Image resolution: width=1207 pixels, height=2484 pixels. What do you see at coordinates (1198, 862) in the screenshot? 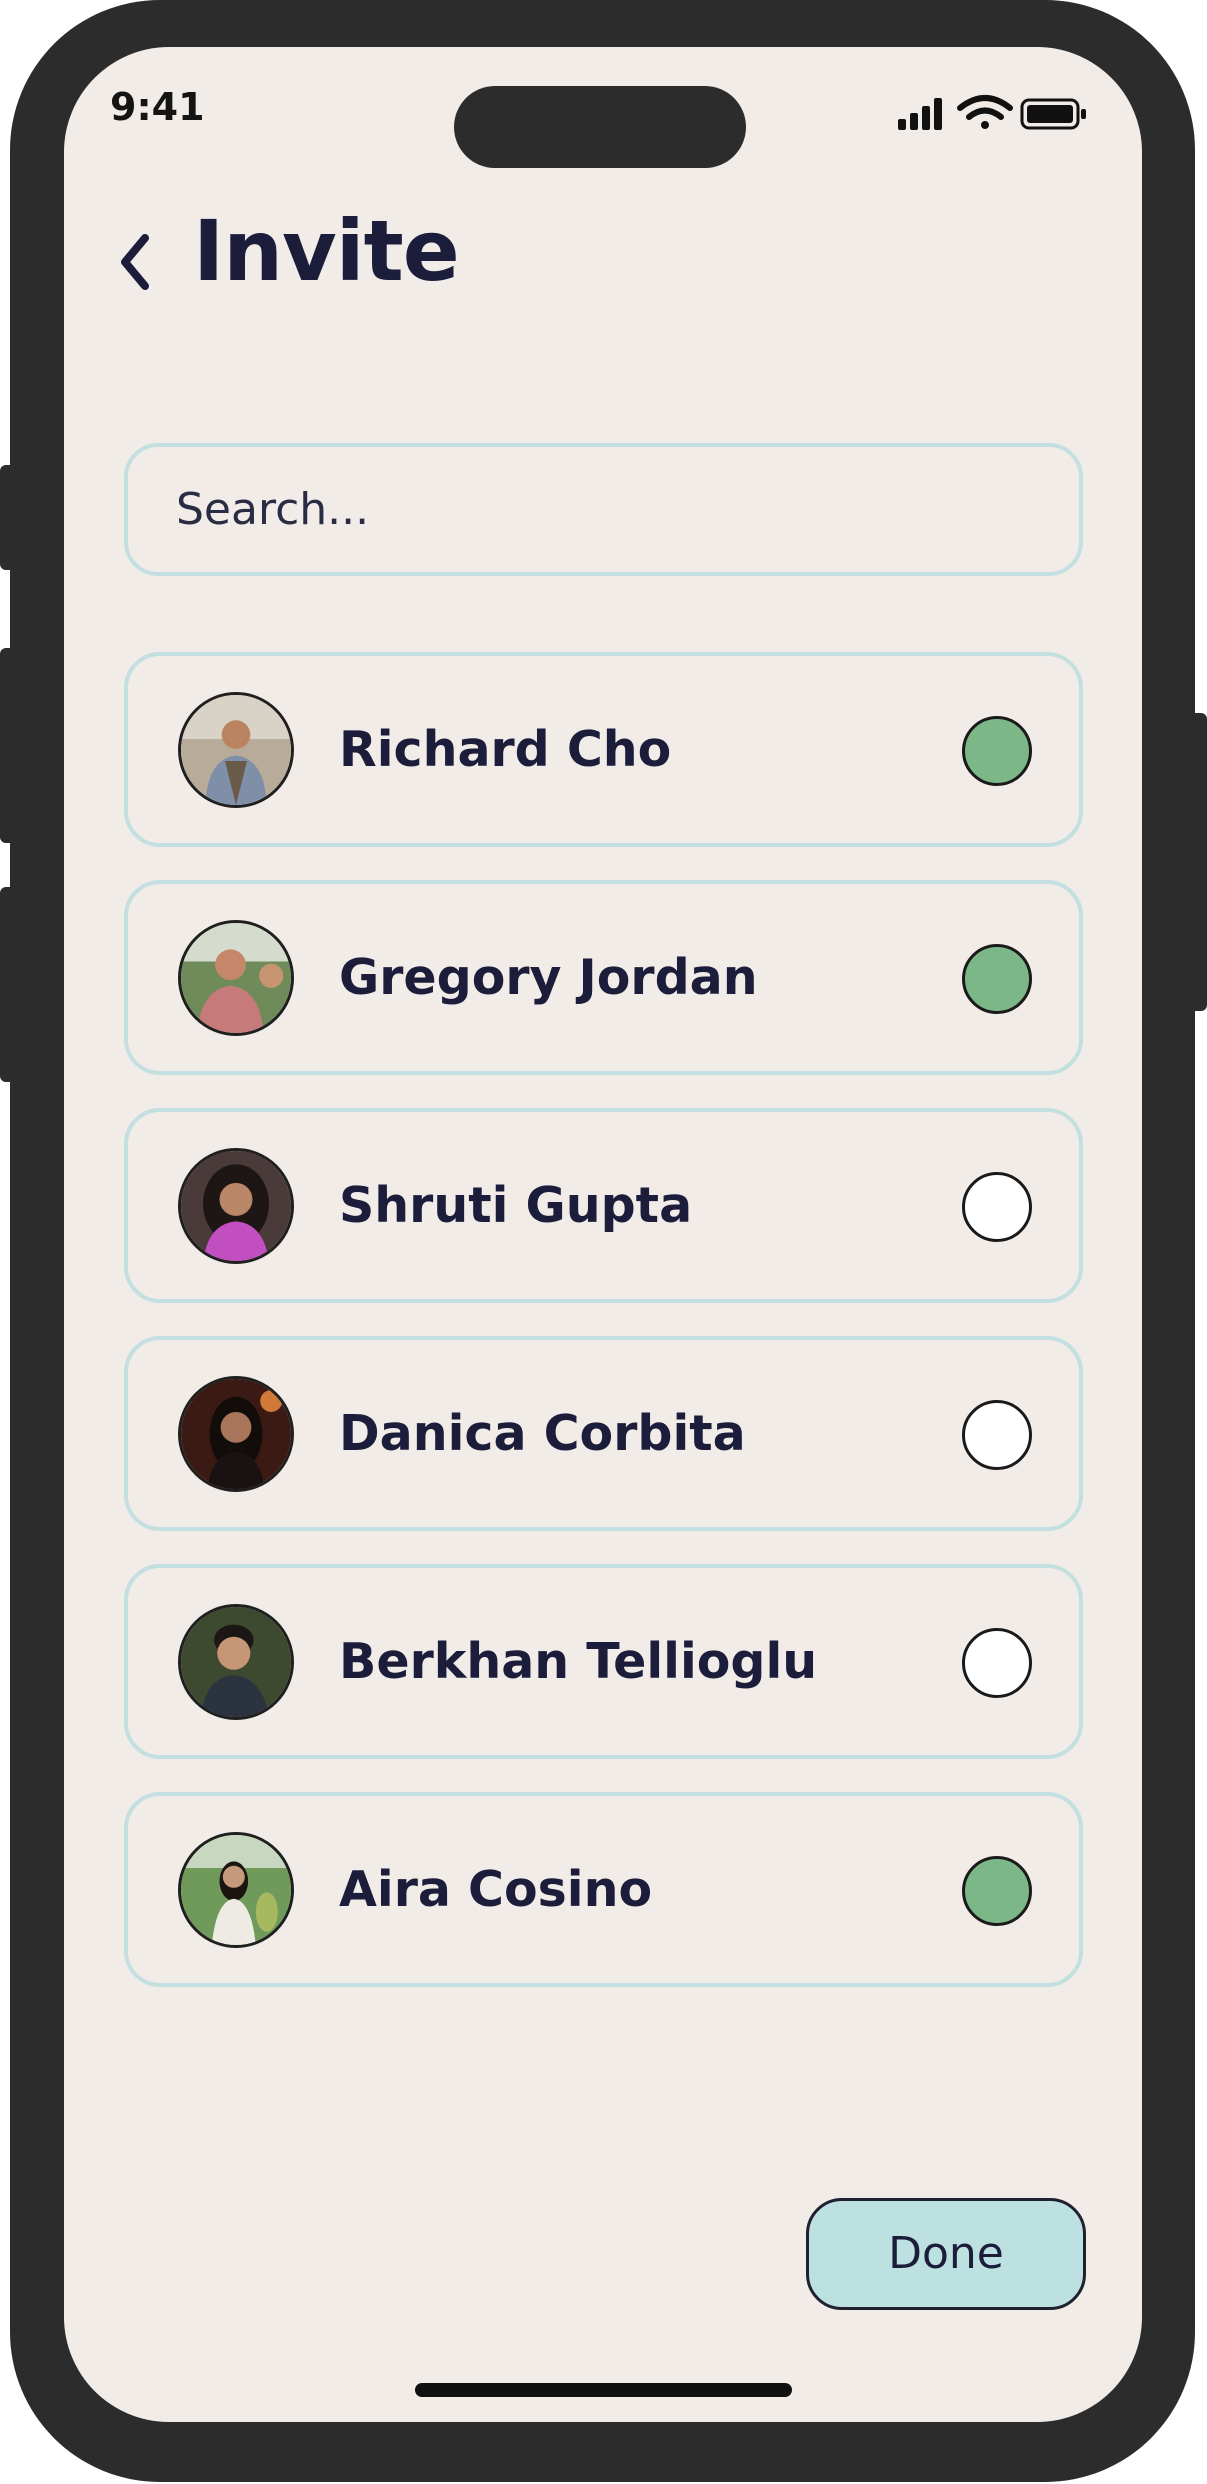
I see `power-button` at bounding box center [1198, 862].